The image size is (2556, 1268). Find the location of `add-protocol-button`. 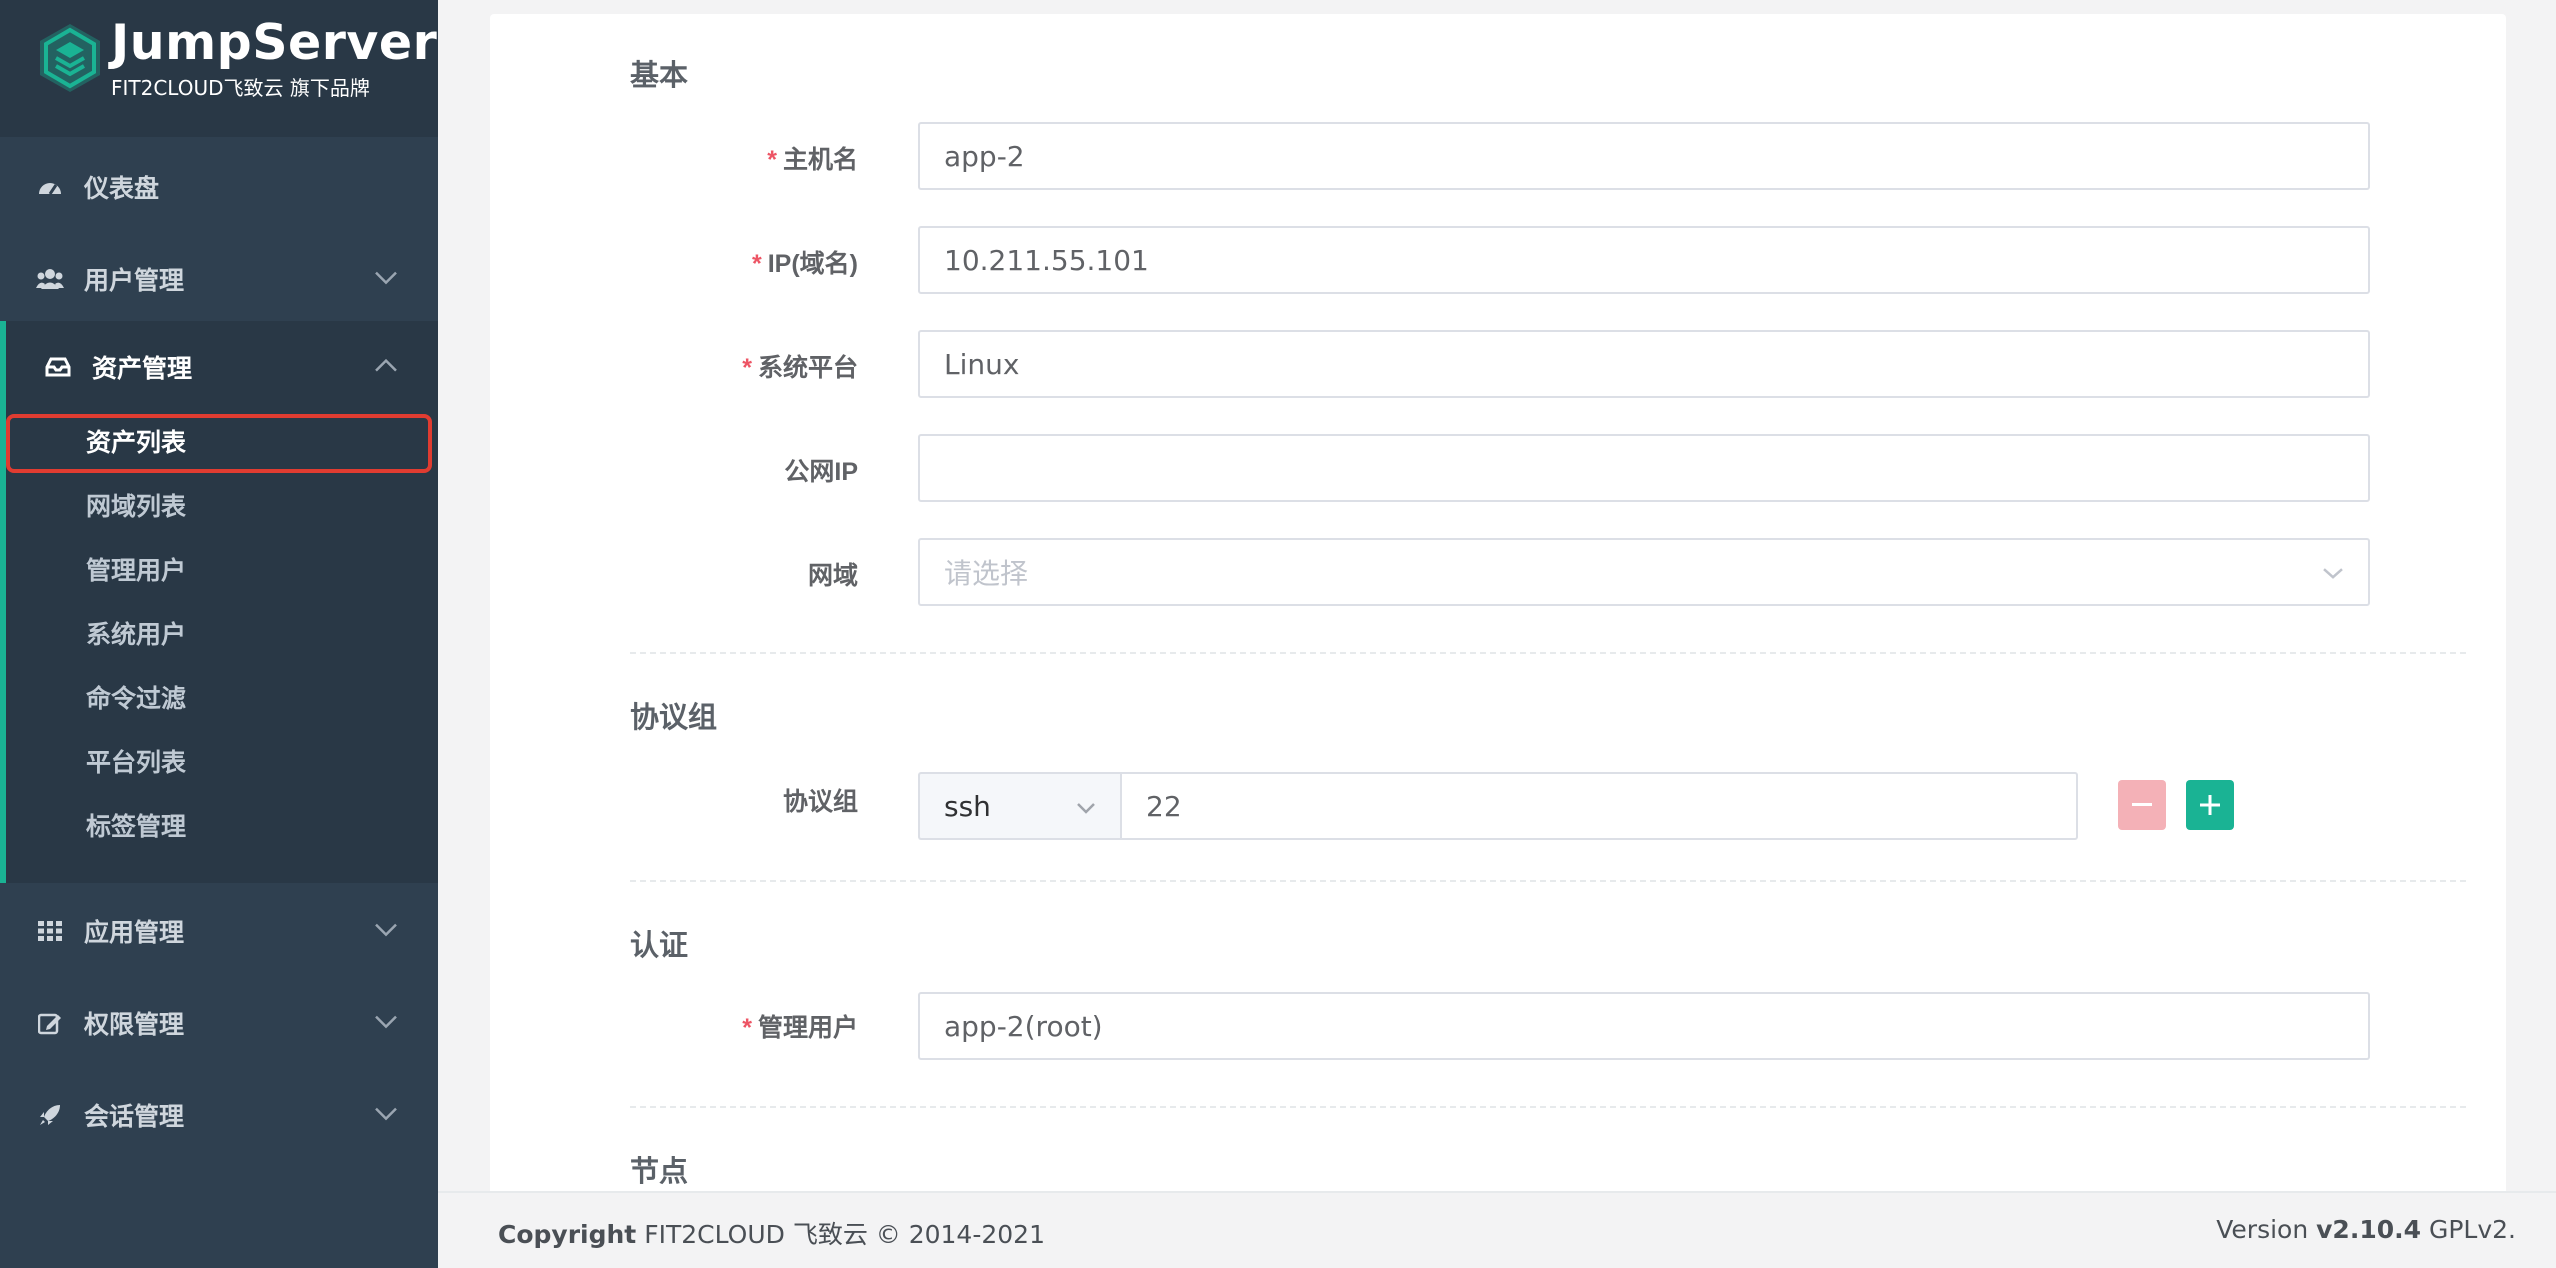

add-protocol-button is located at coordinates (2210, 805).